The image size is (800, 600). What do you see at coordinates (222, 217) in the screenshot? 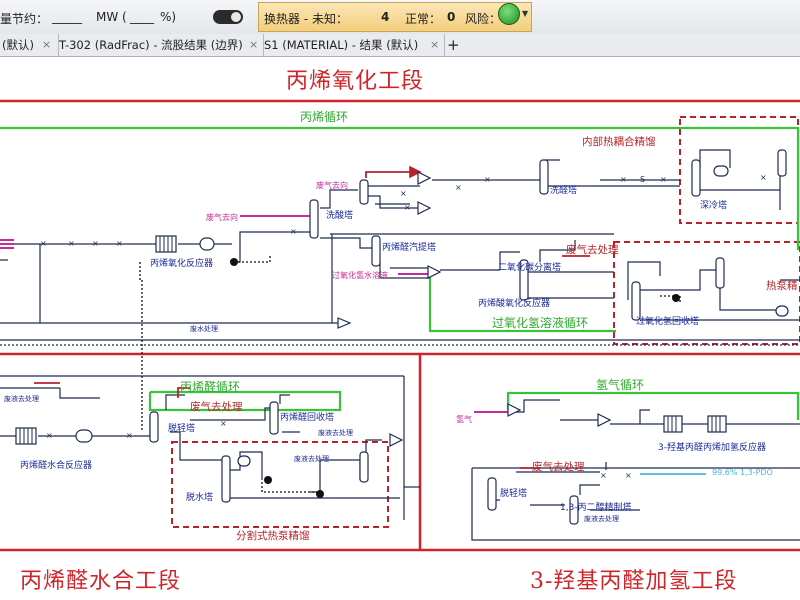
I see `label-exhaust-2: 废气去向` at bounding box center [222, 217].